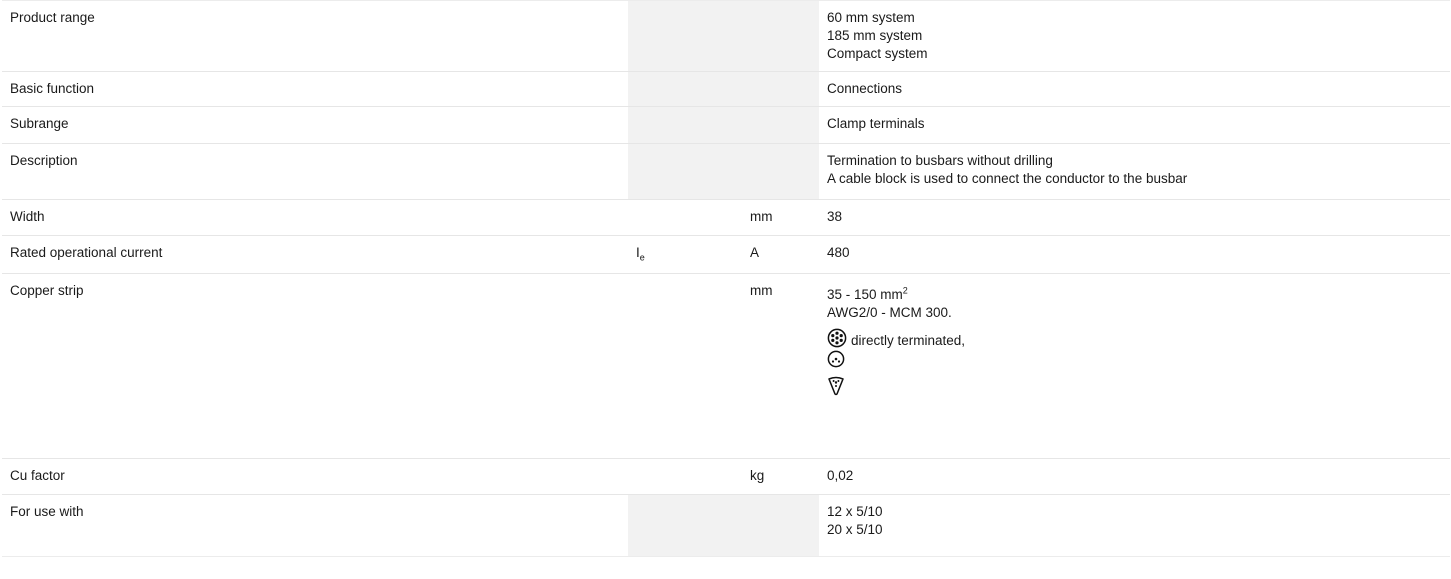  I want to click on table-row: Rated operational current Ie A 480, so click(726, 254).